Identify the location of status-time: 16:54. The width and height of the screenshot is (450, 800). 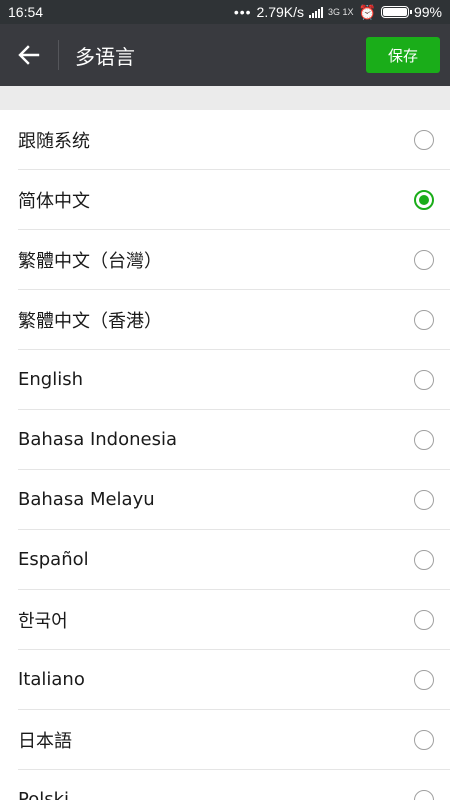
(26, 12).